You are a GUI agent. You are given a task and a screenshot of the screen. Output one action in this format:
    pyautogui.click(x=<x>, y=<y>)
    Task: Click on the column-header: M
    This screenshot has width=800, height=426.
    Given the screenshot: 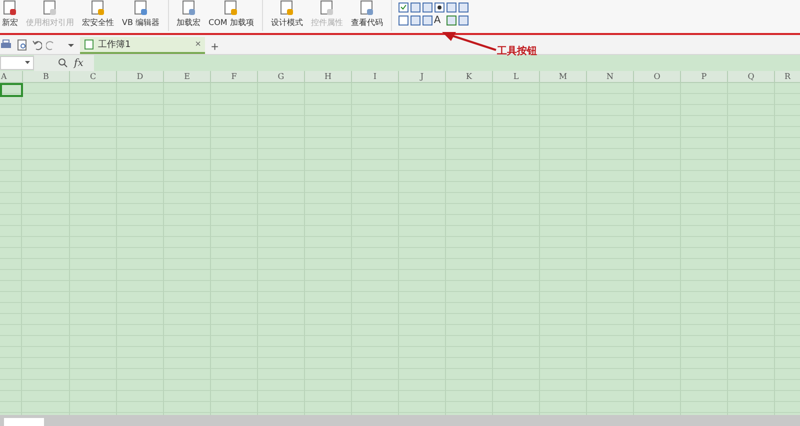 What is the action you would take?
    pyautogui.click(x=563, y=76)
    